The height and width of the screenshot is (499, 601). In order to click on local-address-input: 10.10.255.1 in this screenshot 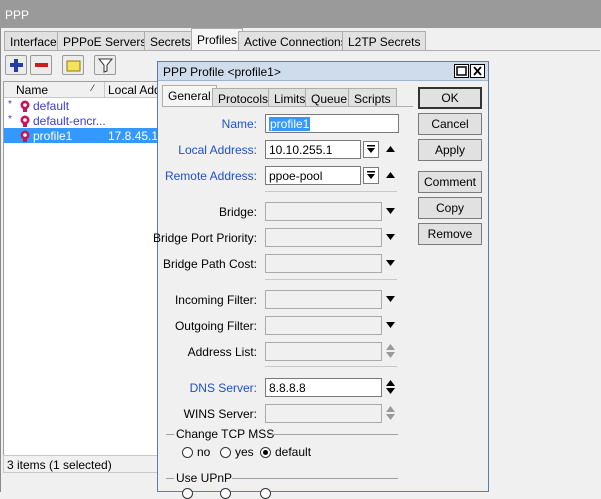, I will do `click(313, 149)`.